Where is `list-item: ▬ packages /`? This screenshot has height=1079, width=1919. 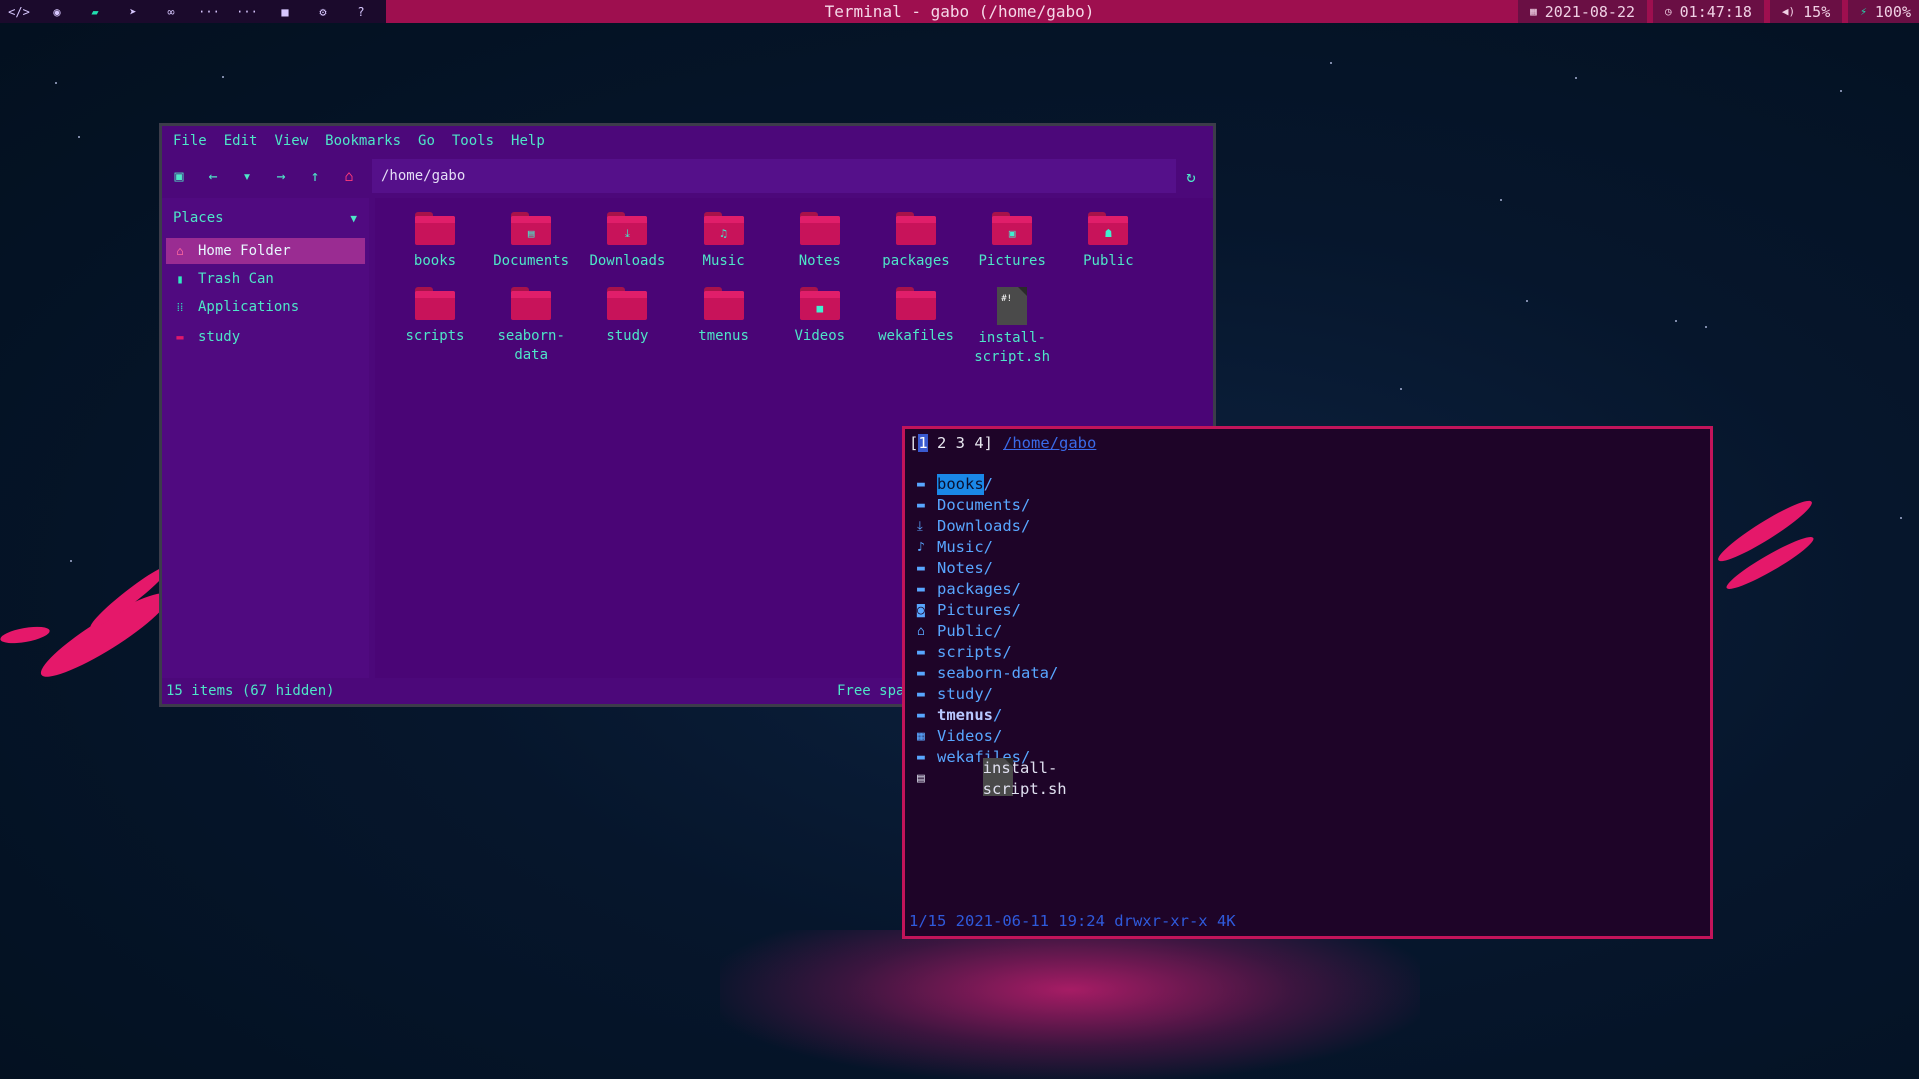 list-item: ▬ packages / is located at coordinates (987, 589).